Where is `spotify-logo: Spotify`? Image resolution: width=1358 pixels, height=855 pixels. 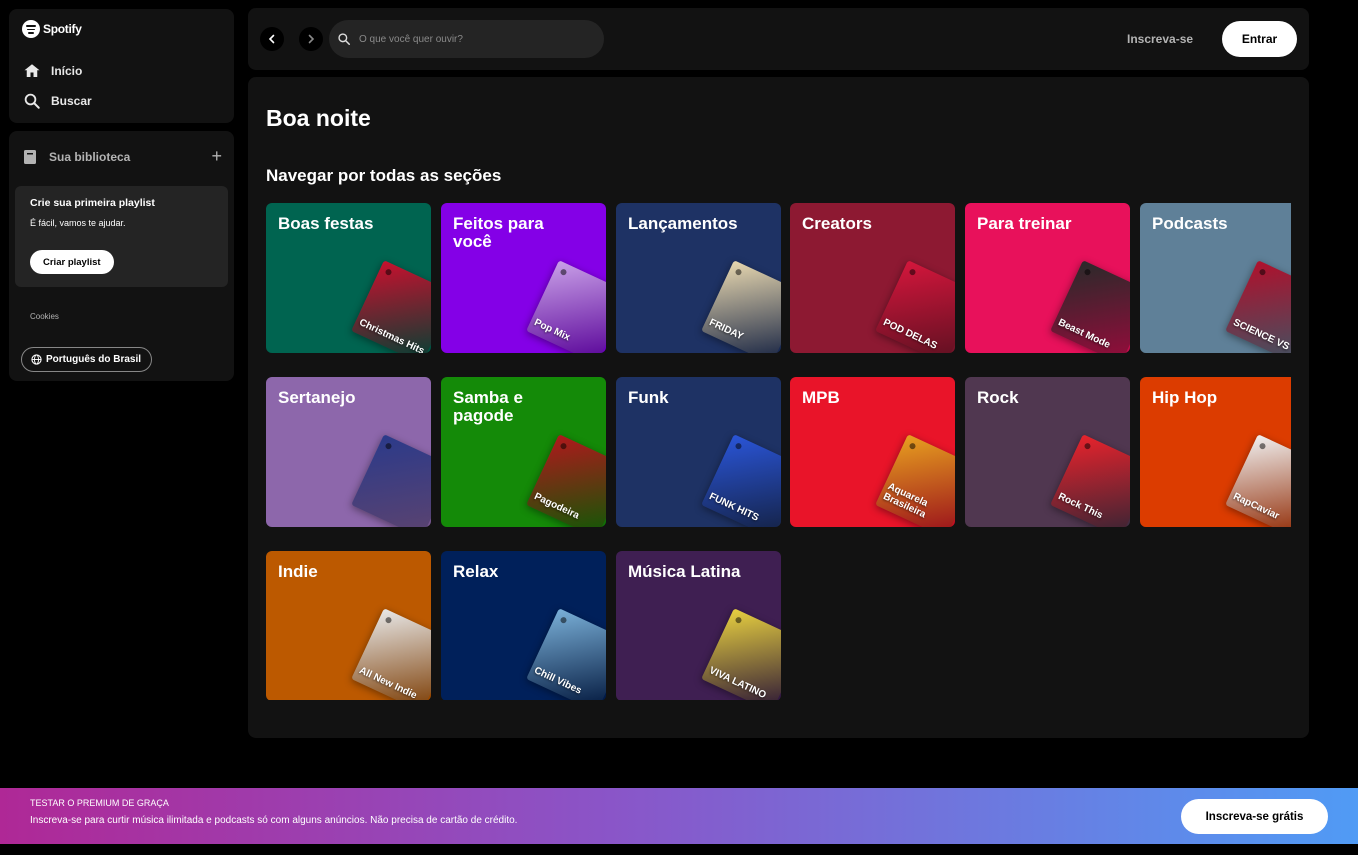
spotify-logo: Spotify is located at coordinates (52, 29).